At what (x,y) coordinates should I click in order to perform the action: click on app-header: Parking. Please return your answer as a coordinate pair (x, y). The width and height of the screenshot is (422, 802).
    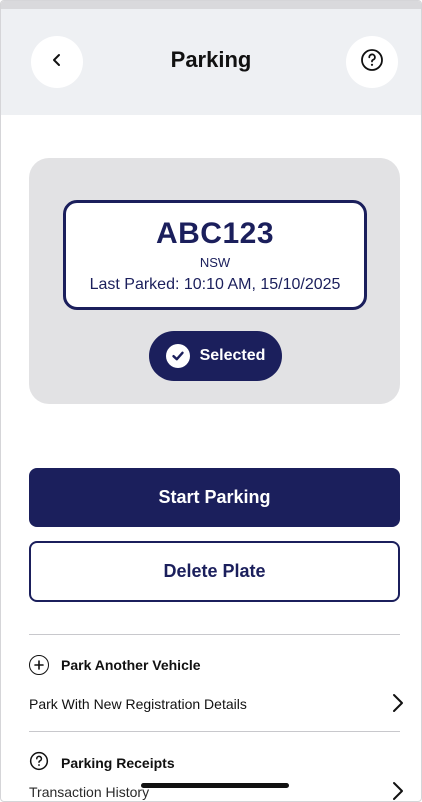
    Looking at the image, I should click on (211, 62).